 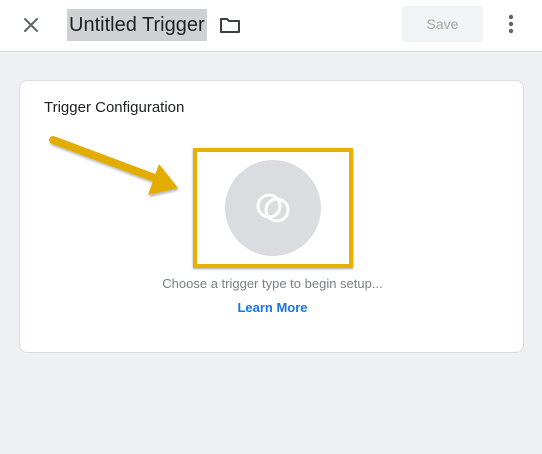 I want to click on card-title: Trigger Configuration, so click(x=114, y=107).